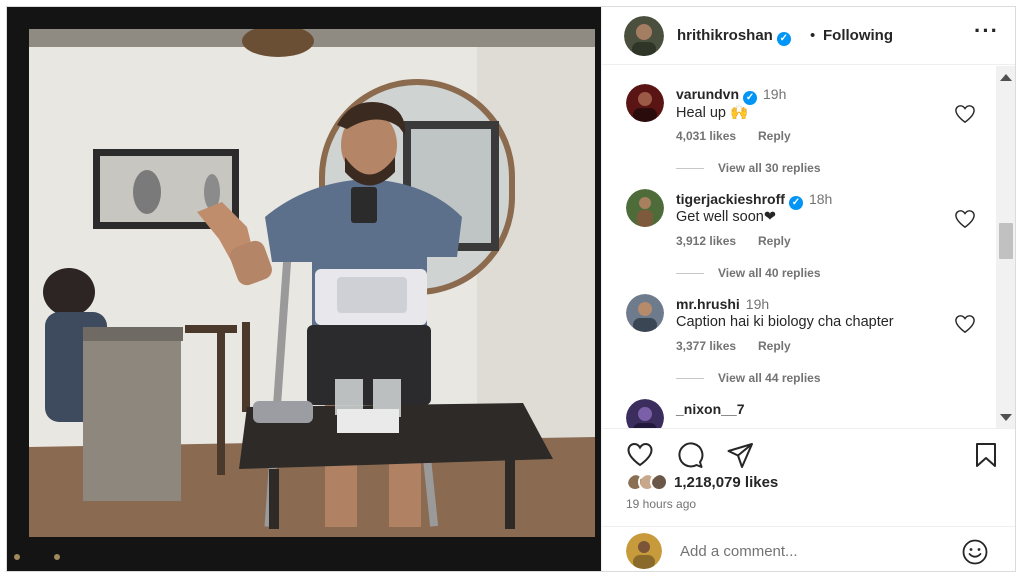 The width and height of the screenshot is (1024, 576). What do you see at coordinates (712, 113) in the screenshot?
I see `comment-text: Heal up 🙌` at bounding box center [712, 113].